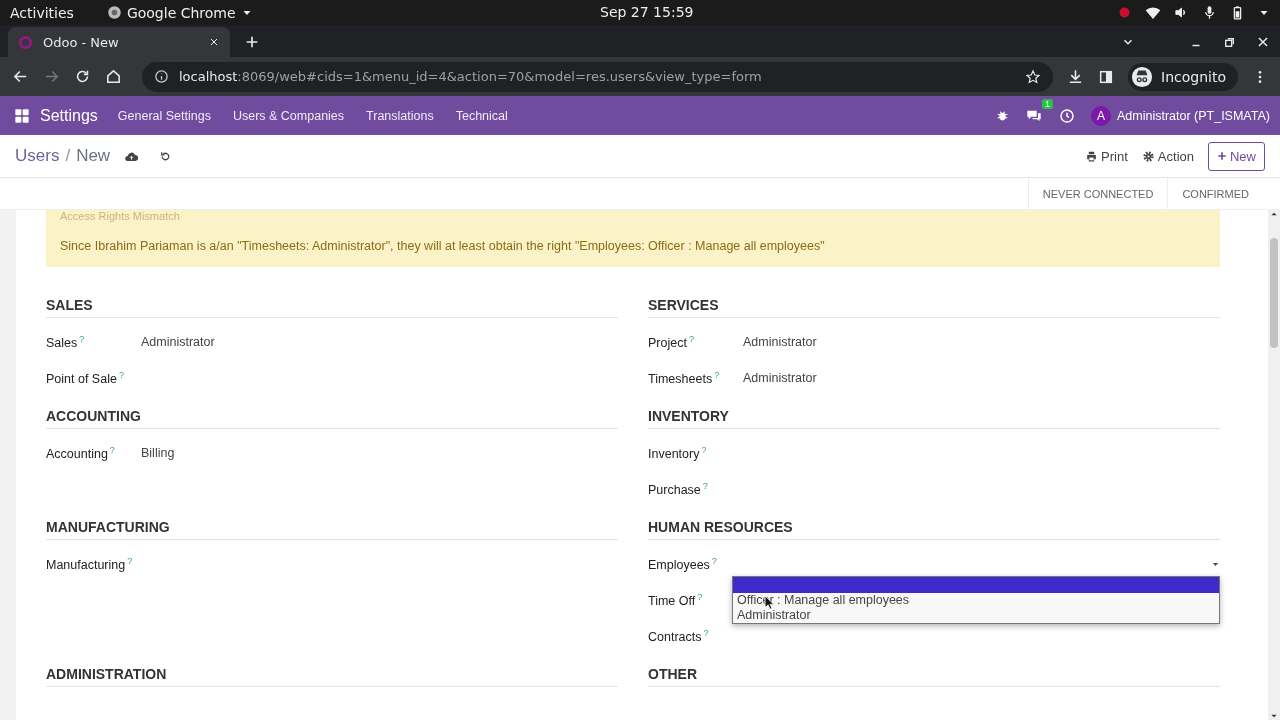  I want to click on new-button: New, so click(1236, 156).